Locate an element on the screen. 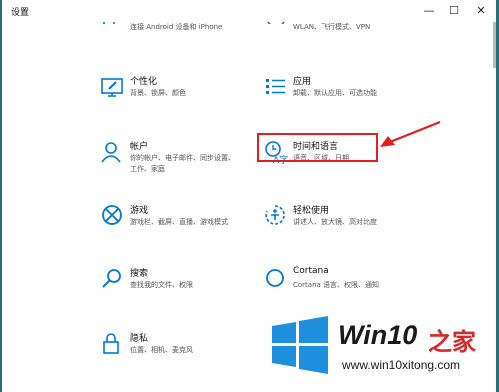 The width and height of the screenshot is (499, 392). arrow-annotation is located at coordinates (410, 133).